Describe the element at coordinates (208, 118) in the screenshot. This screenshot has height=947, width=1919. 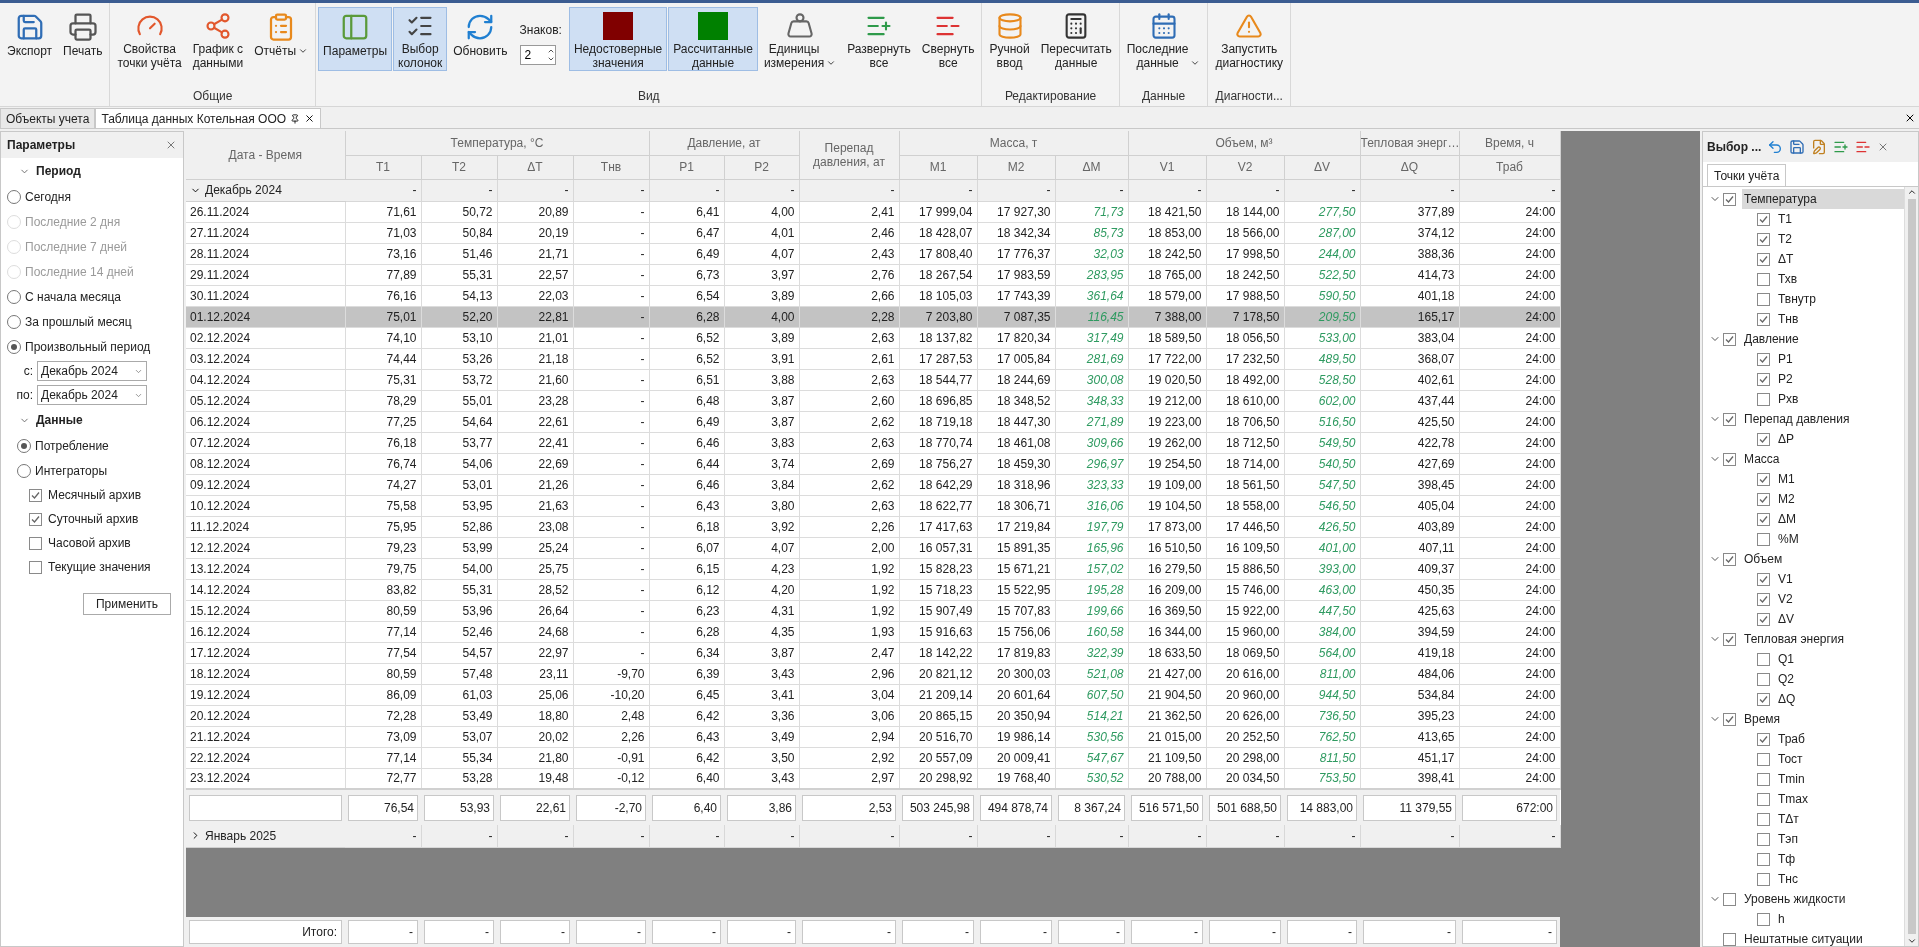
I see `document-tab: Таблица данных Котельная ООО` at that location.